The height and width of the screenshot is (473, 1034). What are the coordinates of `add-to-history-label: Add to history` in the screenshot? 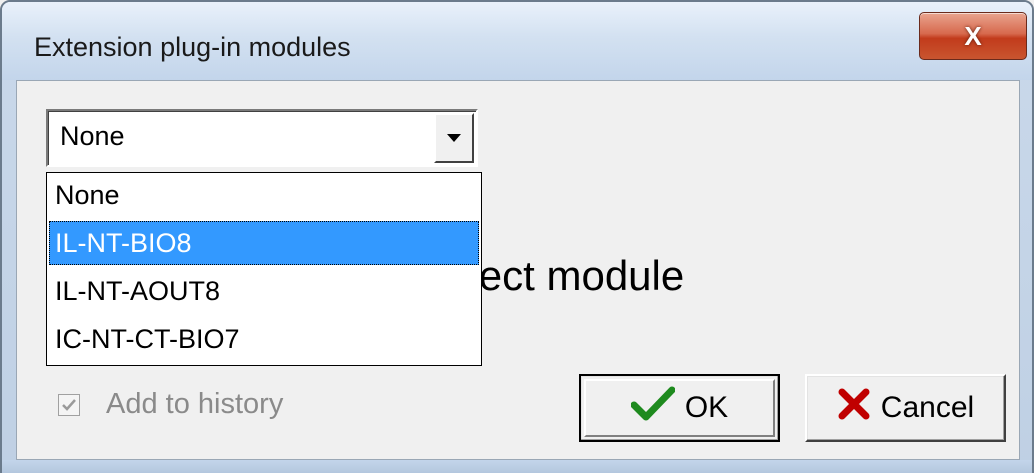 It's located at (195, 404).